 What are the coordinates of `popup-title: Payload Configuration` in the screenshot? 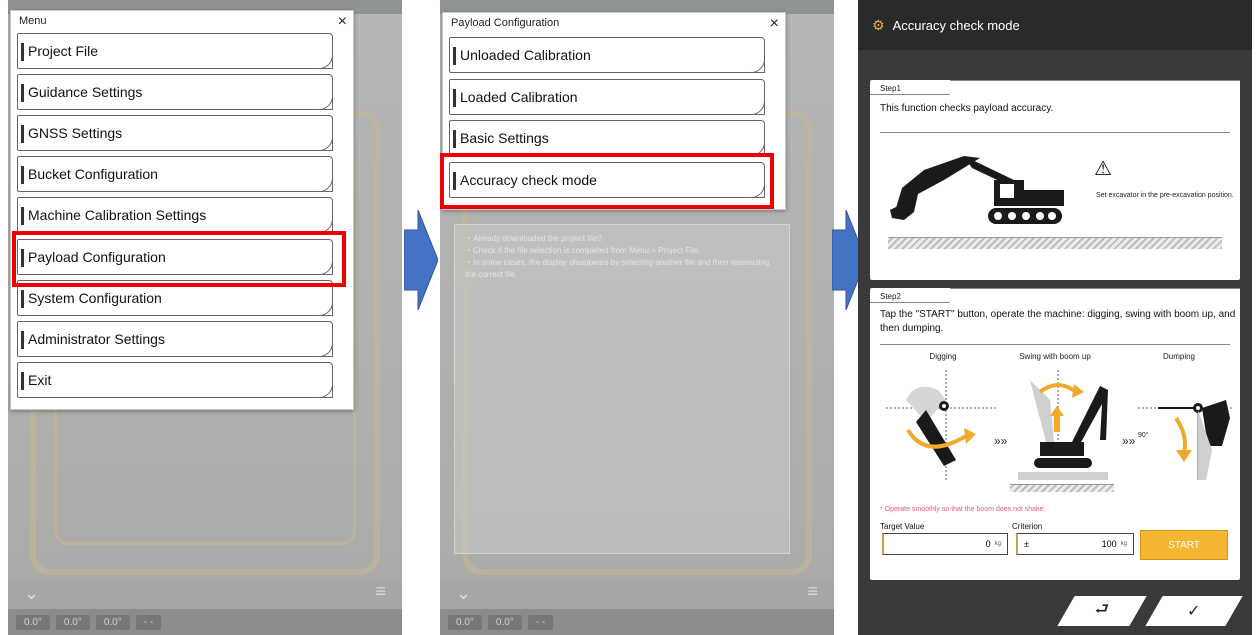 It's located at (505, 23).